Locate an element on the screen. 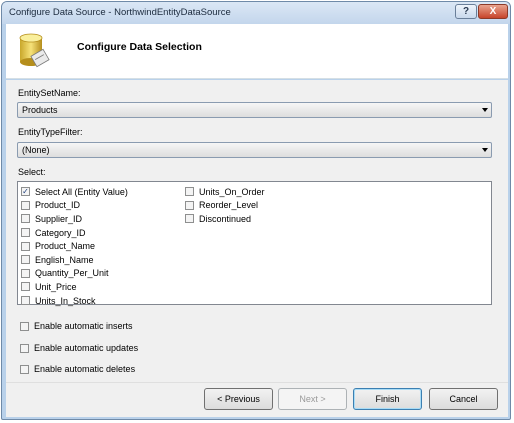 Image resolution: width=514 pixels, height=423 pixels. list-item-label: Units_On_Order is located at coordinates (232, 191).